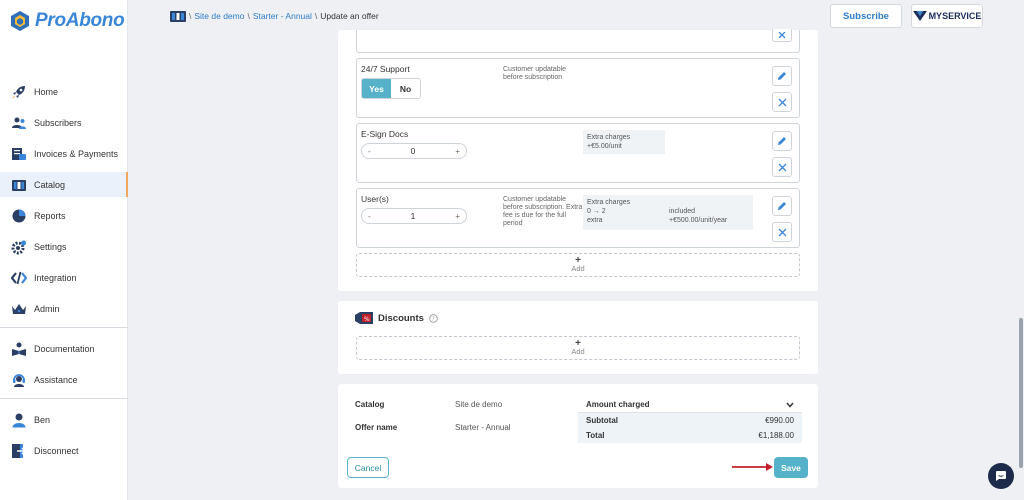 The width and height of the screenshot is (1024, 500). Describe the element at coordinates (42, 419) in the screenshot. I see `sidebar-item-label: Ben` at that location.